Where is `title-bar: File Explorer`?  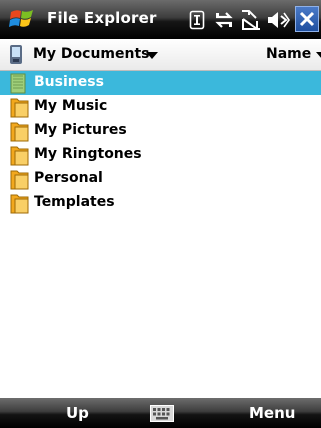
title-bar: File Explorer is located at coordinates (160, 19).